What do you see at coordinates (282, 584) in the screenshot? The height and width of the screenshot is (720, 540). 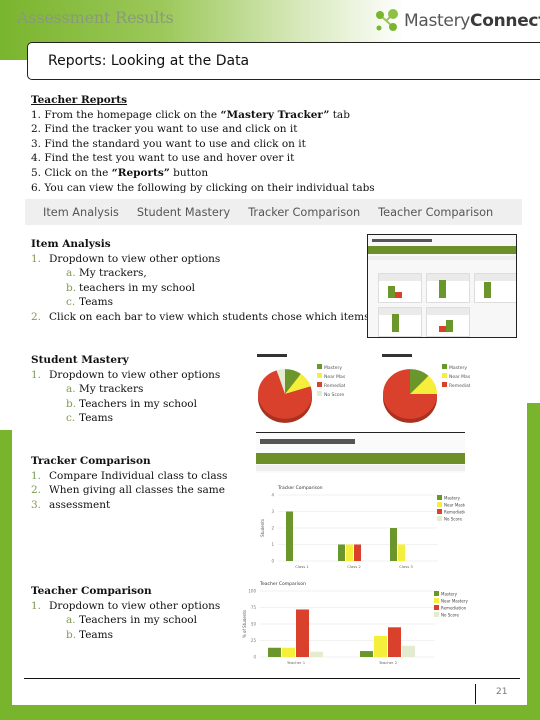 I see `chart-title: Teacher Comparison` at bounding box center [282, 584].